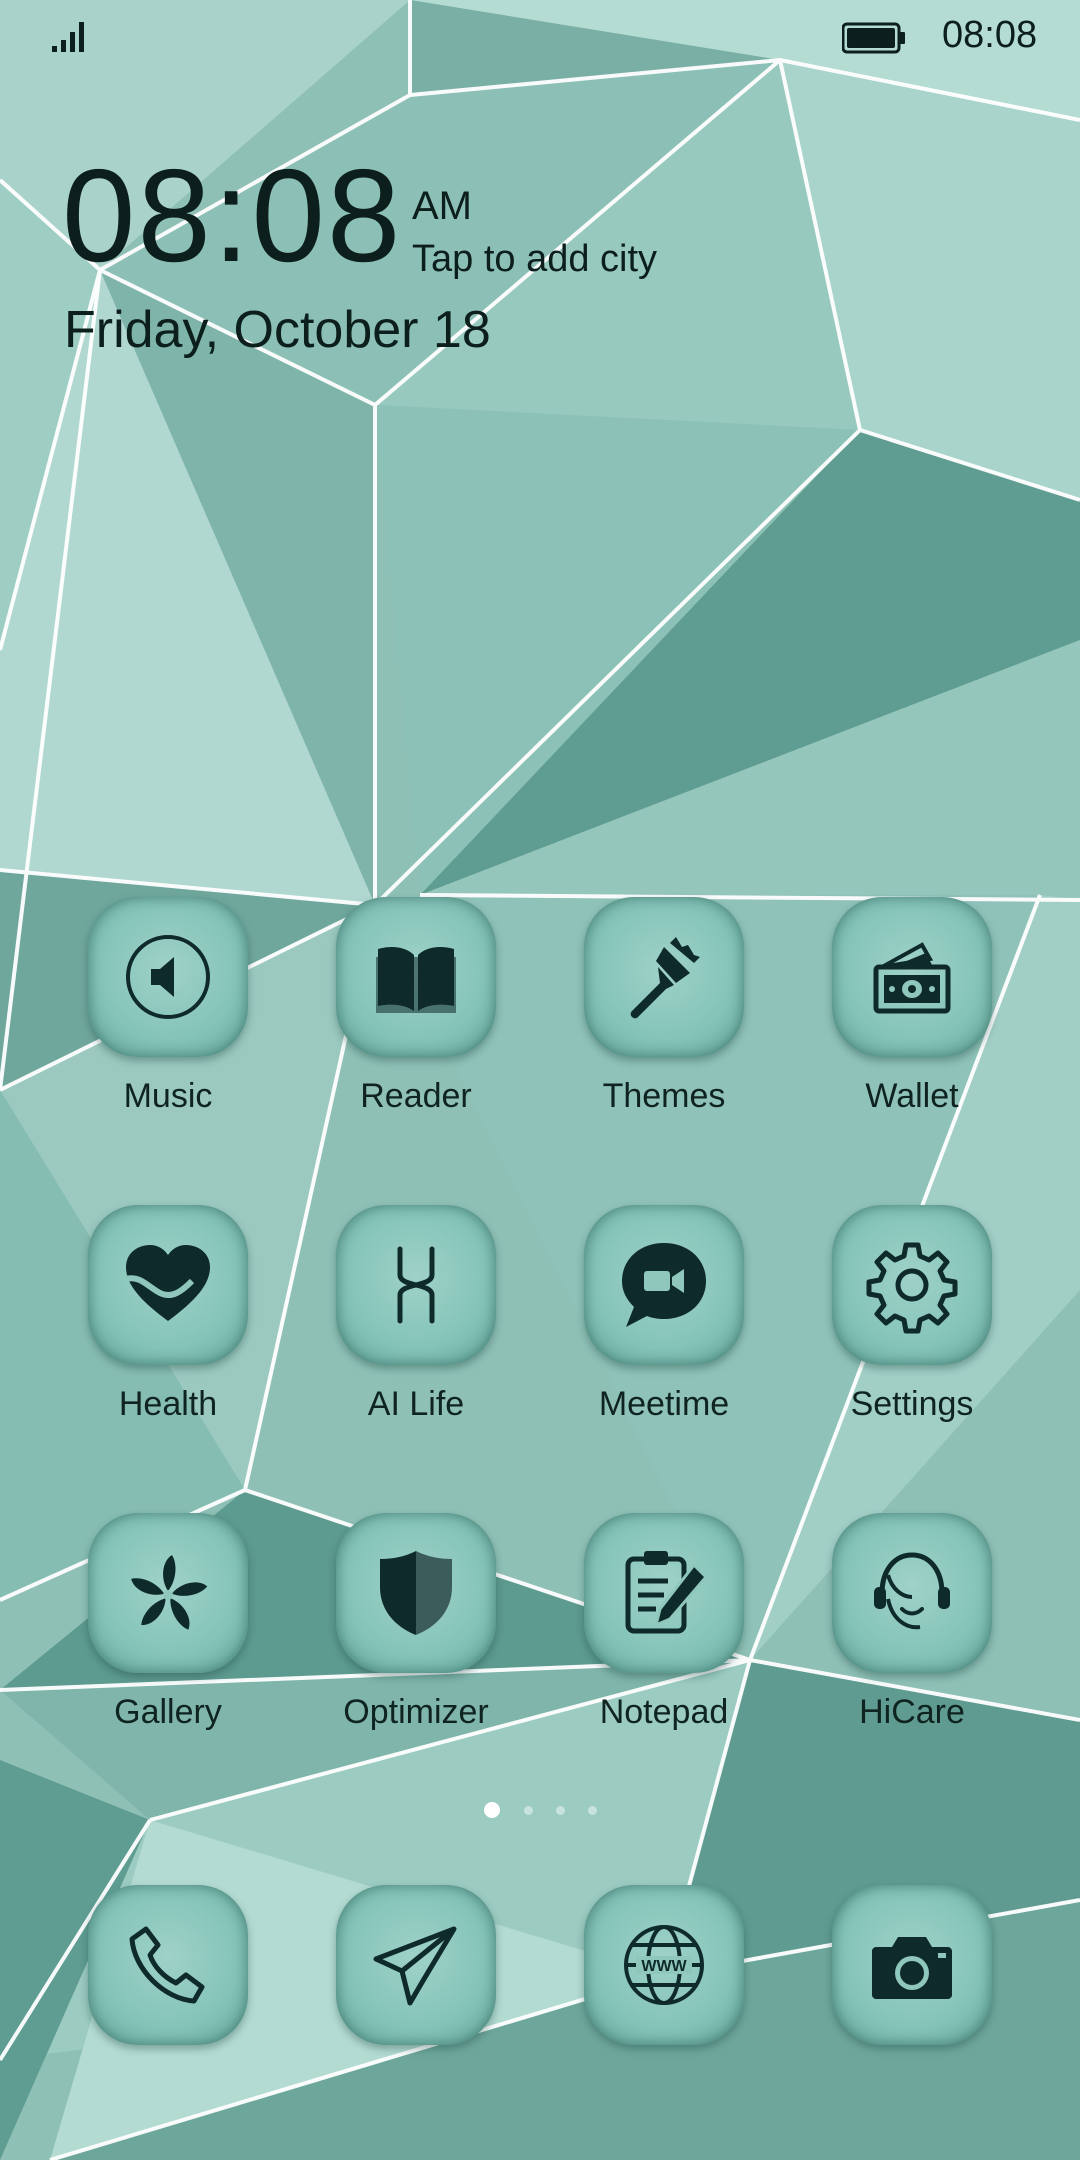 The width and height of the screenshot is (1080, 2160). Describe the element at coordinates (416, 1096) in the screenshot. I see `app-label: Reader` at that location.